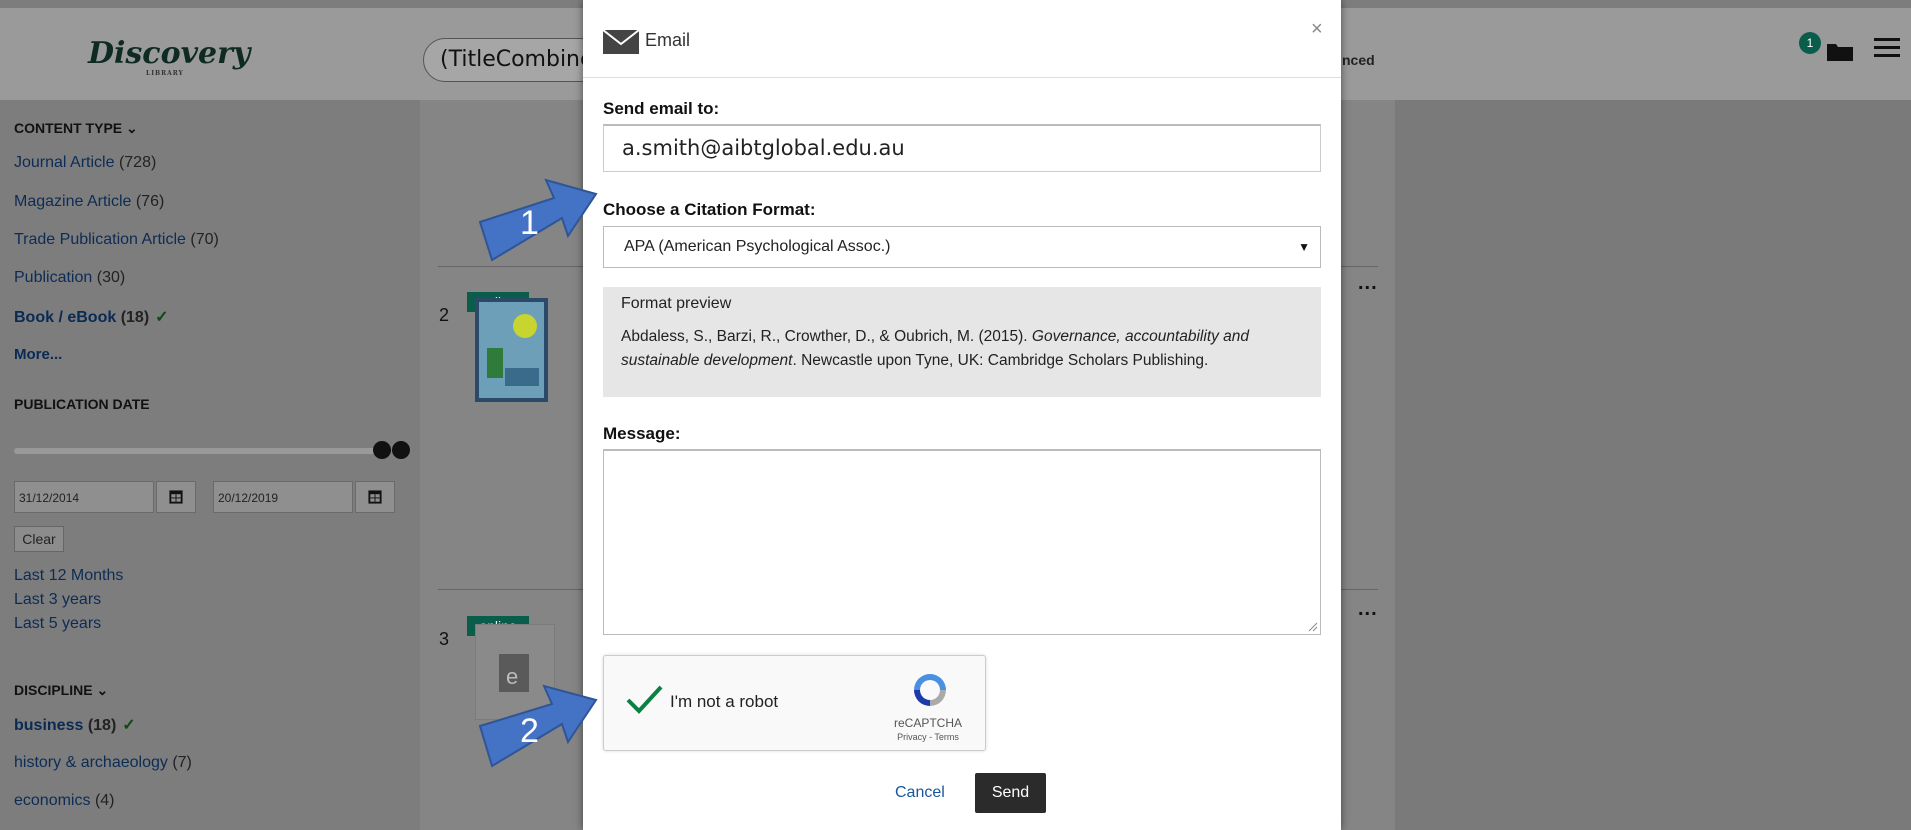  Describe the element at coordinates (1840, 51) in the screenshot. I see `folder-icon` at that location.